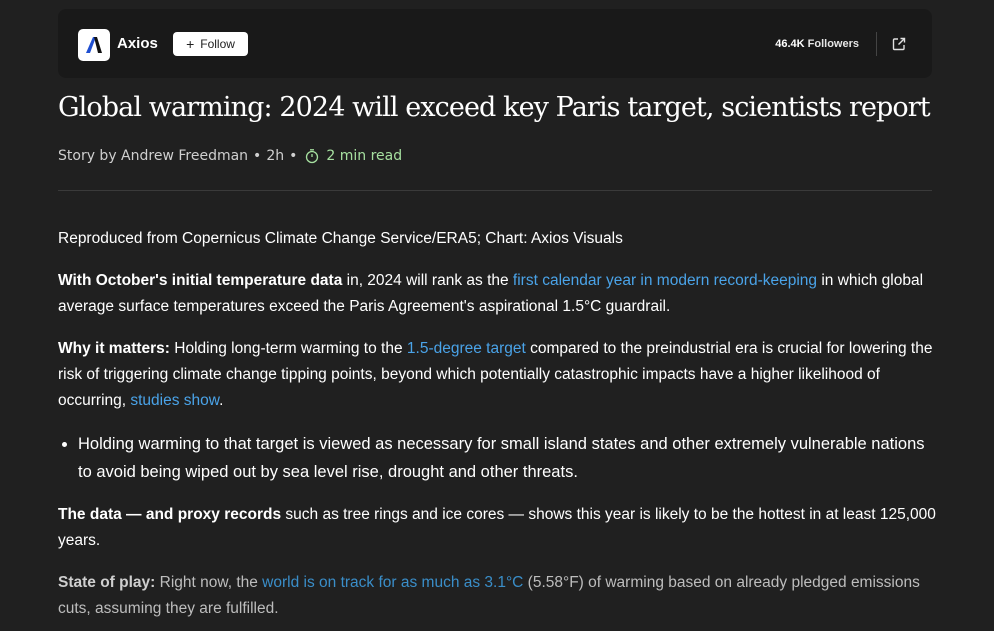  What do you see at coordinates (876, 44) in the screenshot?
I see `header-divider` at bounding box center [876, 44].